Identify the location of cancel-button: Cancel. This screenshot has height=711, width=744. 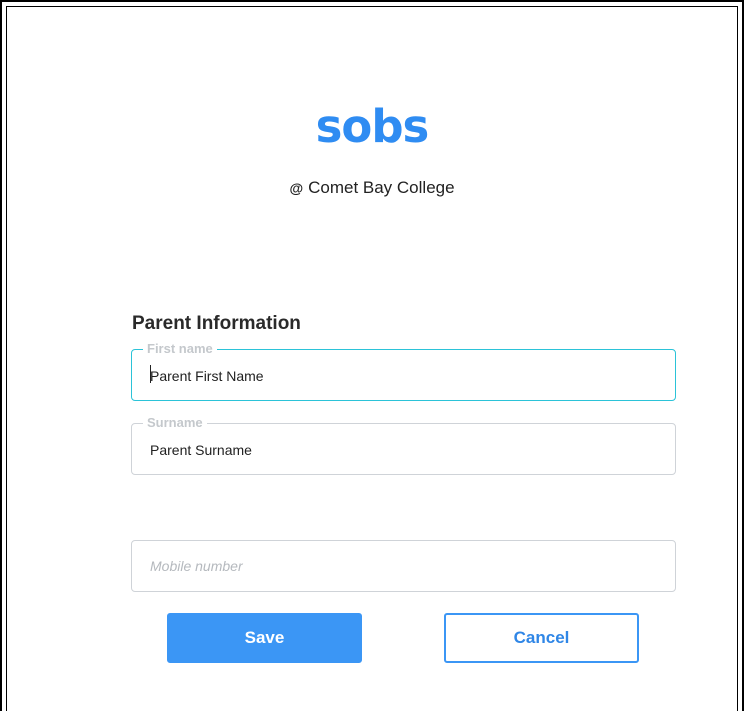
(541, 638).